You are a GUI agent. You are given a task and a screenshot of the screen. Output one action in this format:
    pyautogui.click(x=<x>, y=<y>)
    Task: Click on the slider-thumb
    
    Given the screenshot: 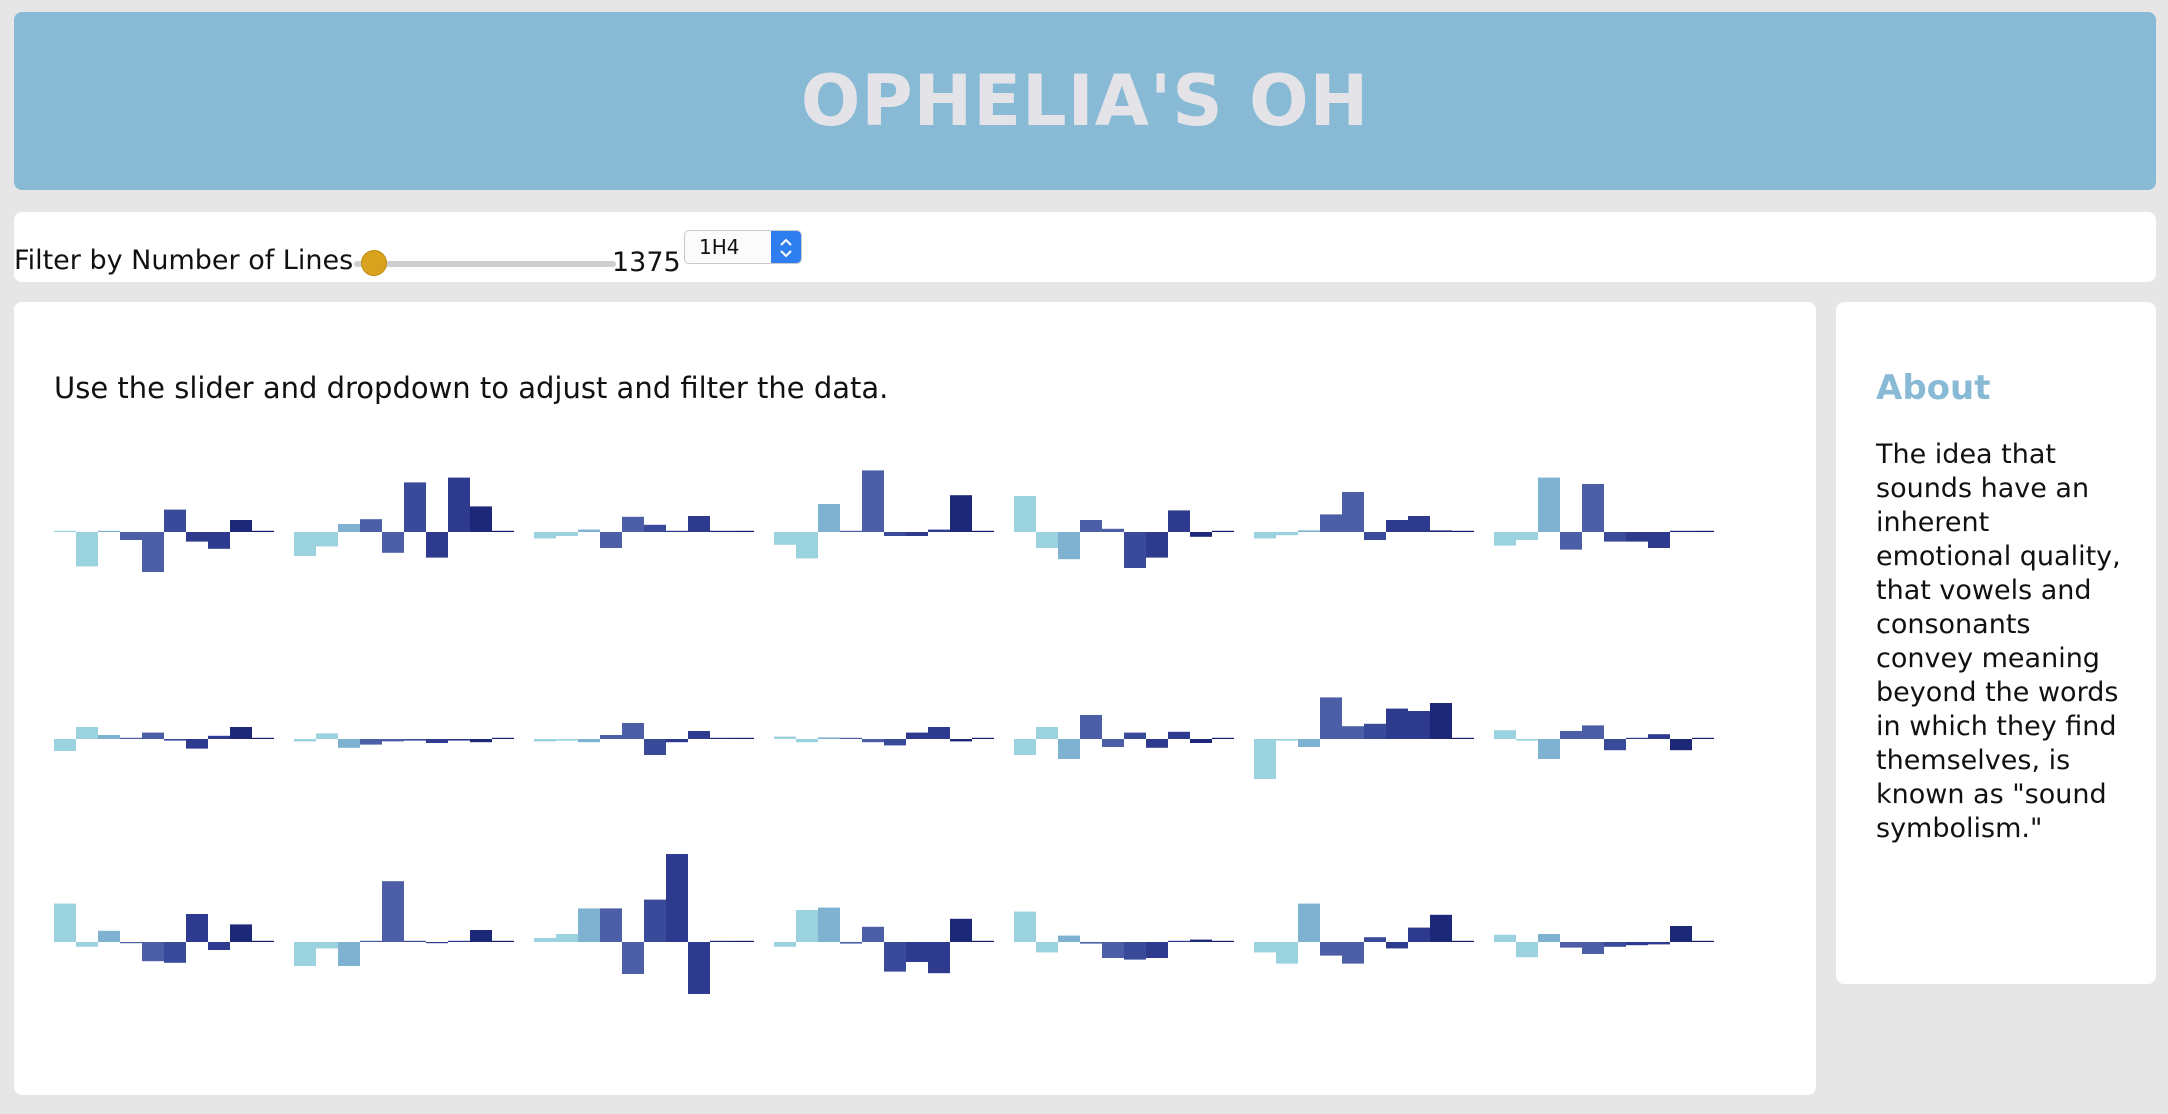 What is the action you would take?
    pyautogui.click(x=374, y=263)
    